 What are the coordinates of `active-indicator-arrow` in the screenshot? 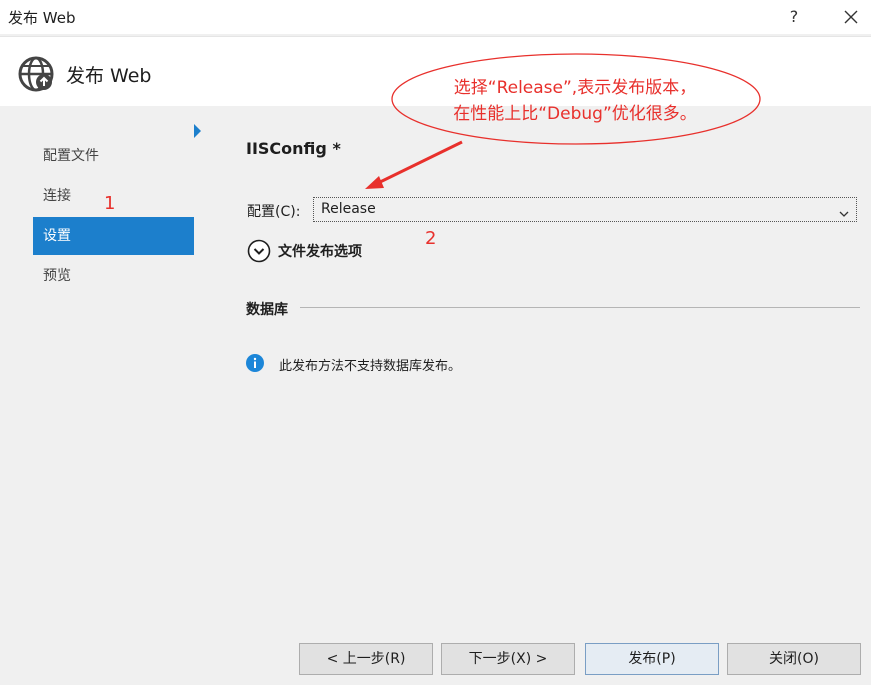 It's located at (197, 131).